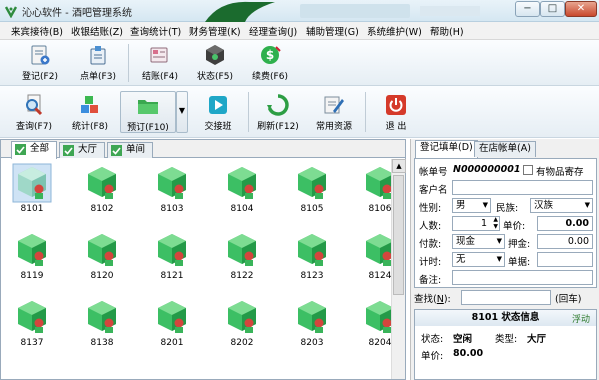 Image resolution: width=599 pixels, height=380 pixels. I want to click on remark-label: 备注:, so click(430, 280).